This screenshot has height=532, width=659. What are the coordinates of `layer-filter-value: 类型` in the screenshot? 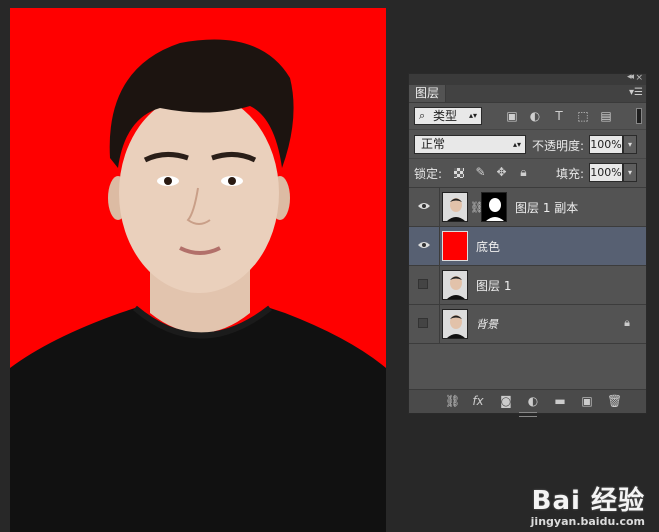 It's located at (445, 116).